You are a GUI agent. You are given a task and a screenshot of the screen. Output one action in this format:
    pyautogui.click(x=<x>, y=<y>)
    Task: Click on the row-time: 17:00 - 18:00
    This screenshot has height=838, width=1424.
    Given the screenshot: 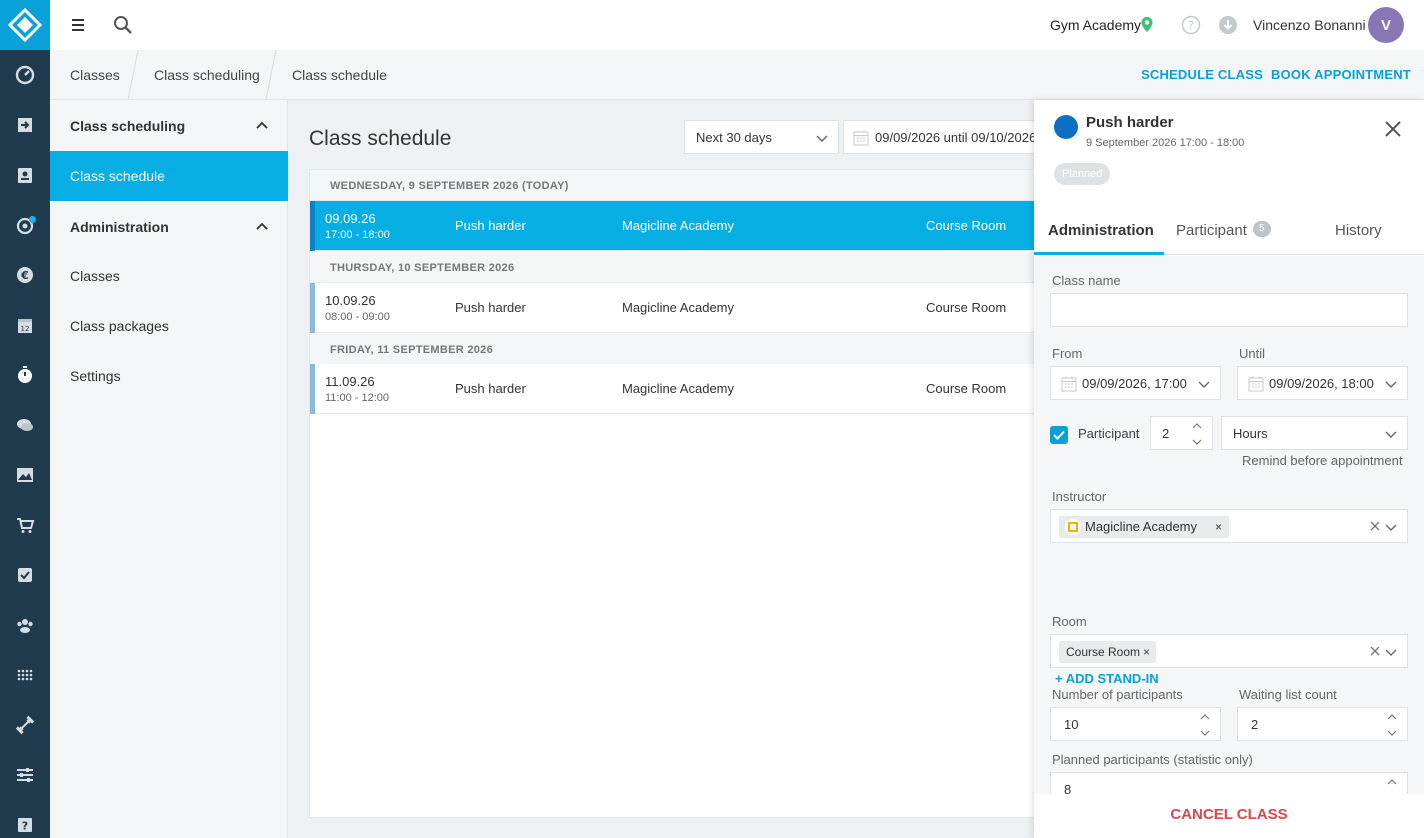 What is the action you would take?
    pyautogui.click(x=357, y=235)
    